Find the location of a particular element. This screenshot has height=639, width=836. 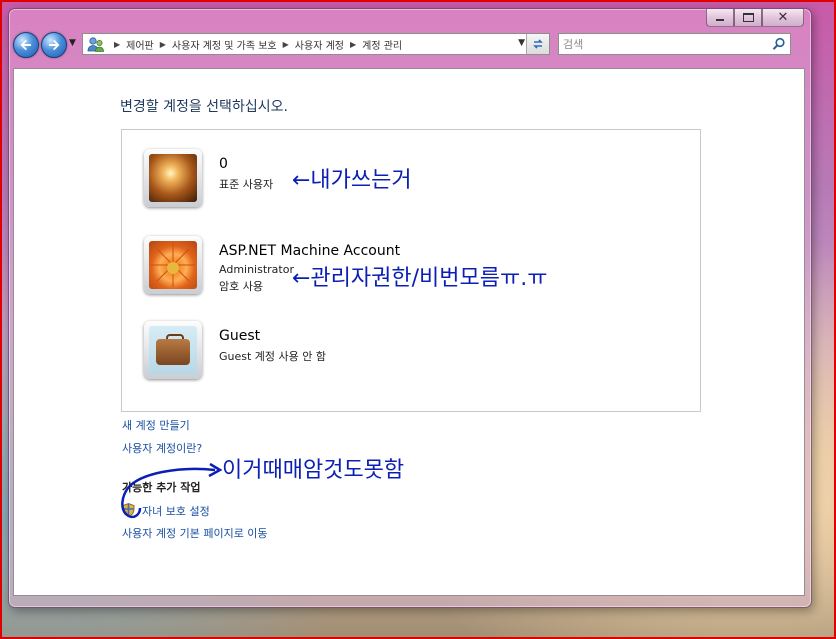

account-name: ASP.NET Machine Account is located at coordinates (310, 251).